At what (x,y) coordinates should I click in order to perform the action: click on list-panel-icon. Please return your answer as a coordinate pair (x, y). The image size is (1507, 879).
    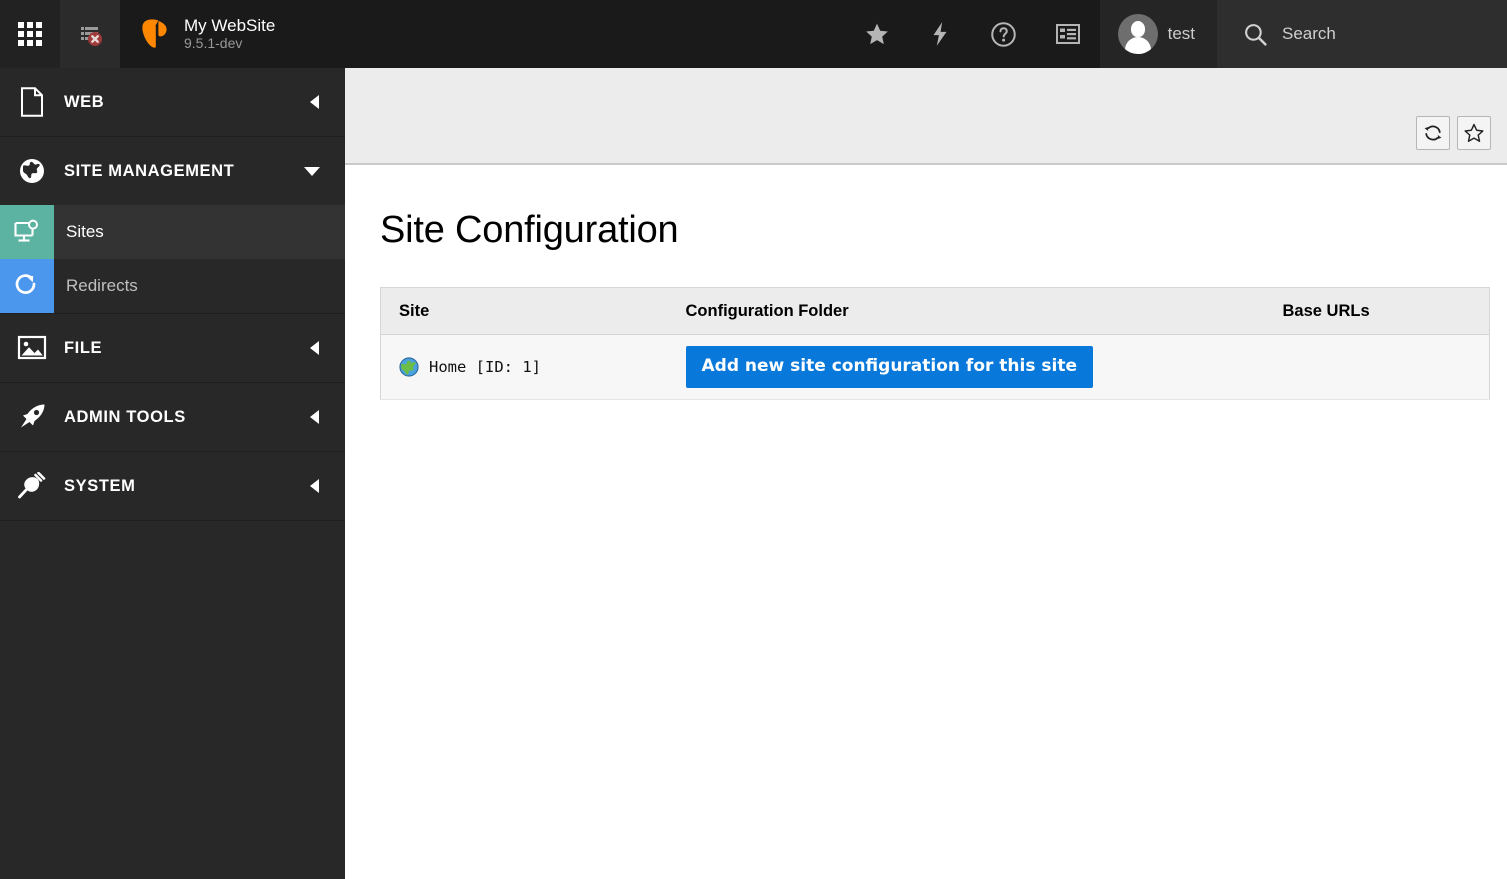
    Looking at the image, I should click on (1067, 34).